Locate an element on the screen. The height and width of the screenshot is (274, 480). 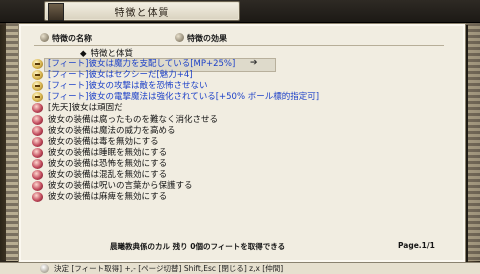
feat-row: 彼女の装備は麻痺を無効にする is located at coordinates (182, 197).